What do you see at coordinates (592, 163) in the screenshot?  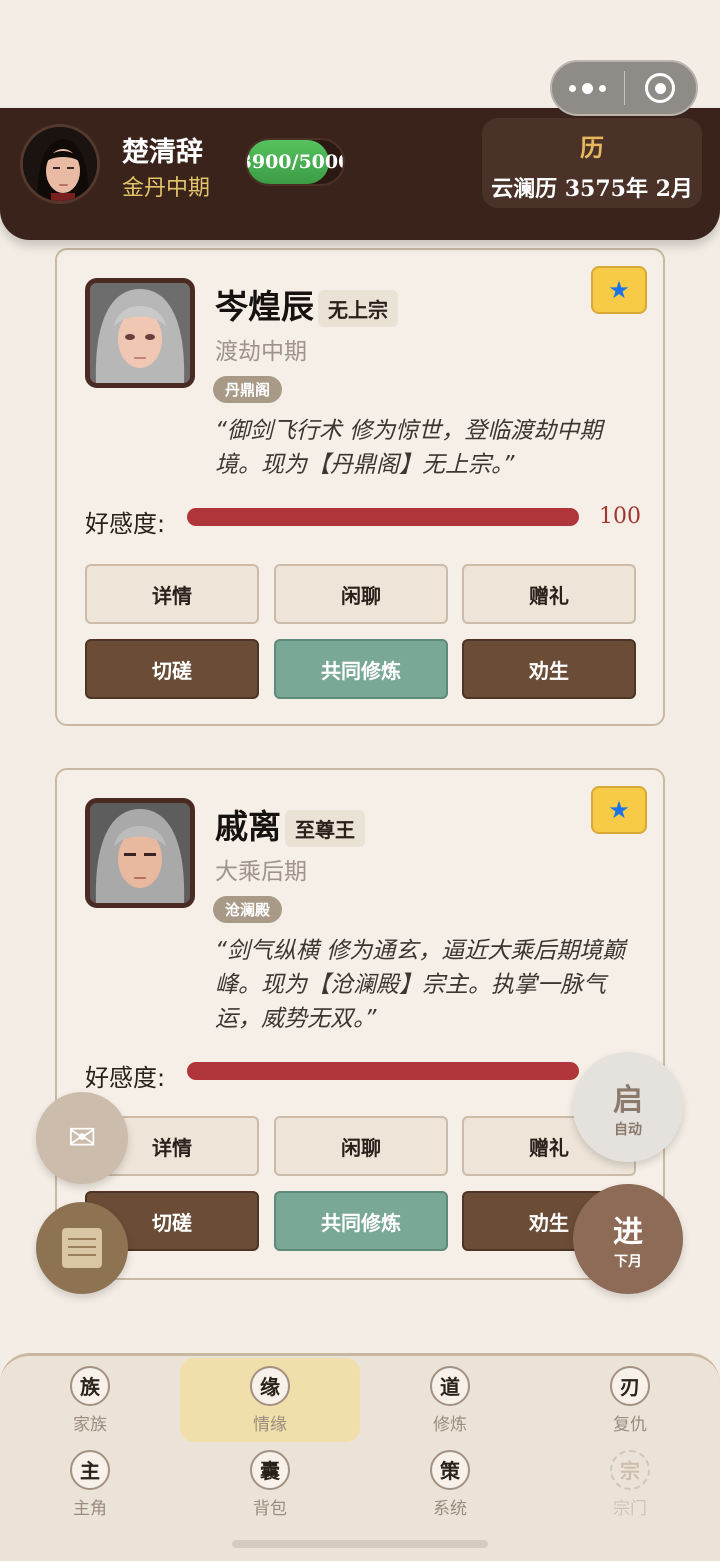 I see `calendar-panel: 历 云澜历 3575年 2月` at bounding box center [592, 163].